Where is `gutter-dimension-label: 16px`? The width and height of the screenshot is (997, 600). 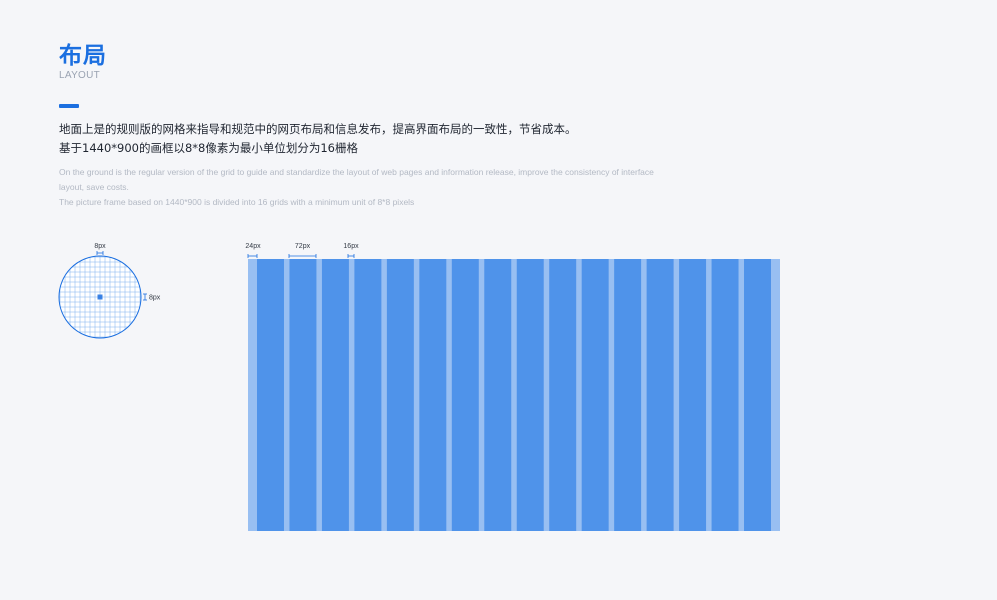
gutter-dimension-label: 16px is located at coordinates (351, 246).